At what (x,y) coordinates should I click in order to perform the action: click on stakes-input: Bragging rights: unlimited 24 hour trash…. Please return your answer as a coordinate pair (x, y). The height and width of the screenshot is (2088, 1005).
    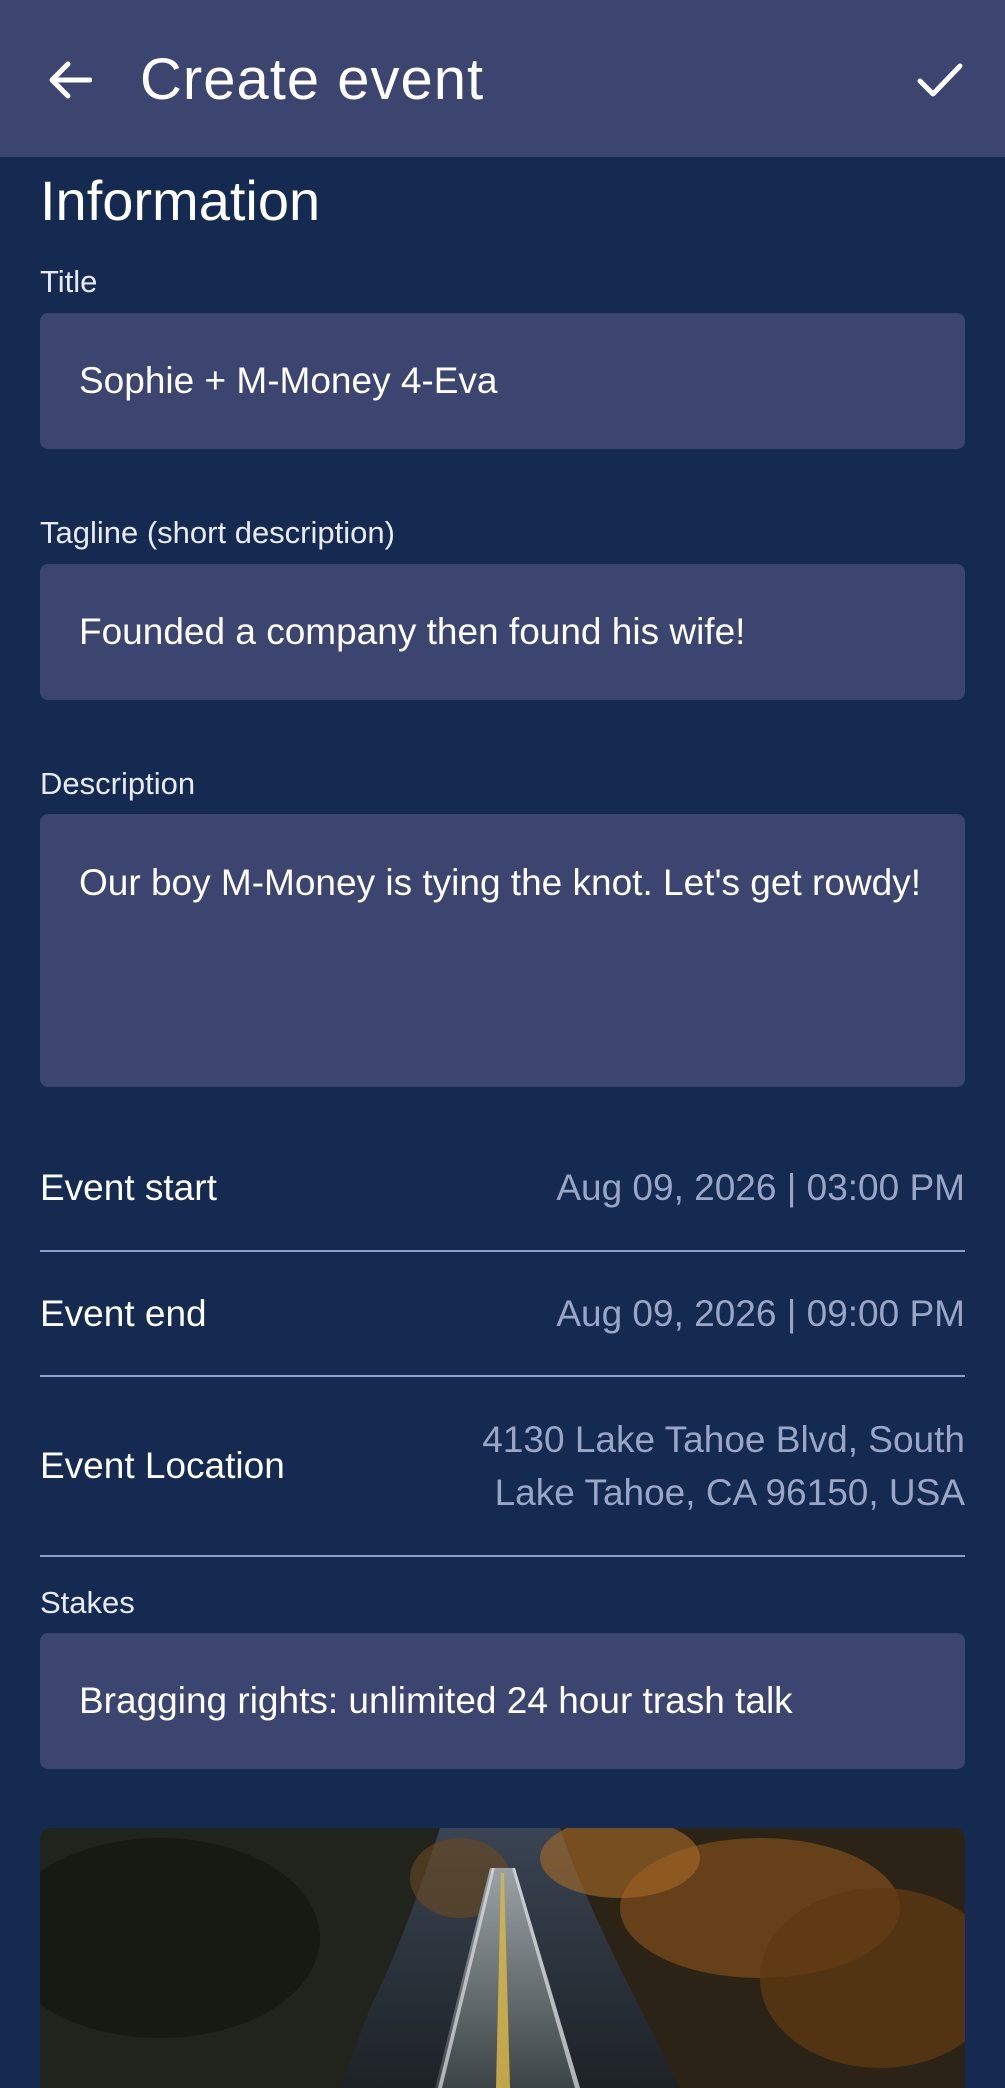
    Looking at the image, I should click on (502, 1701).